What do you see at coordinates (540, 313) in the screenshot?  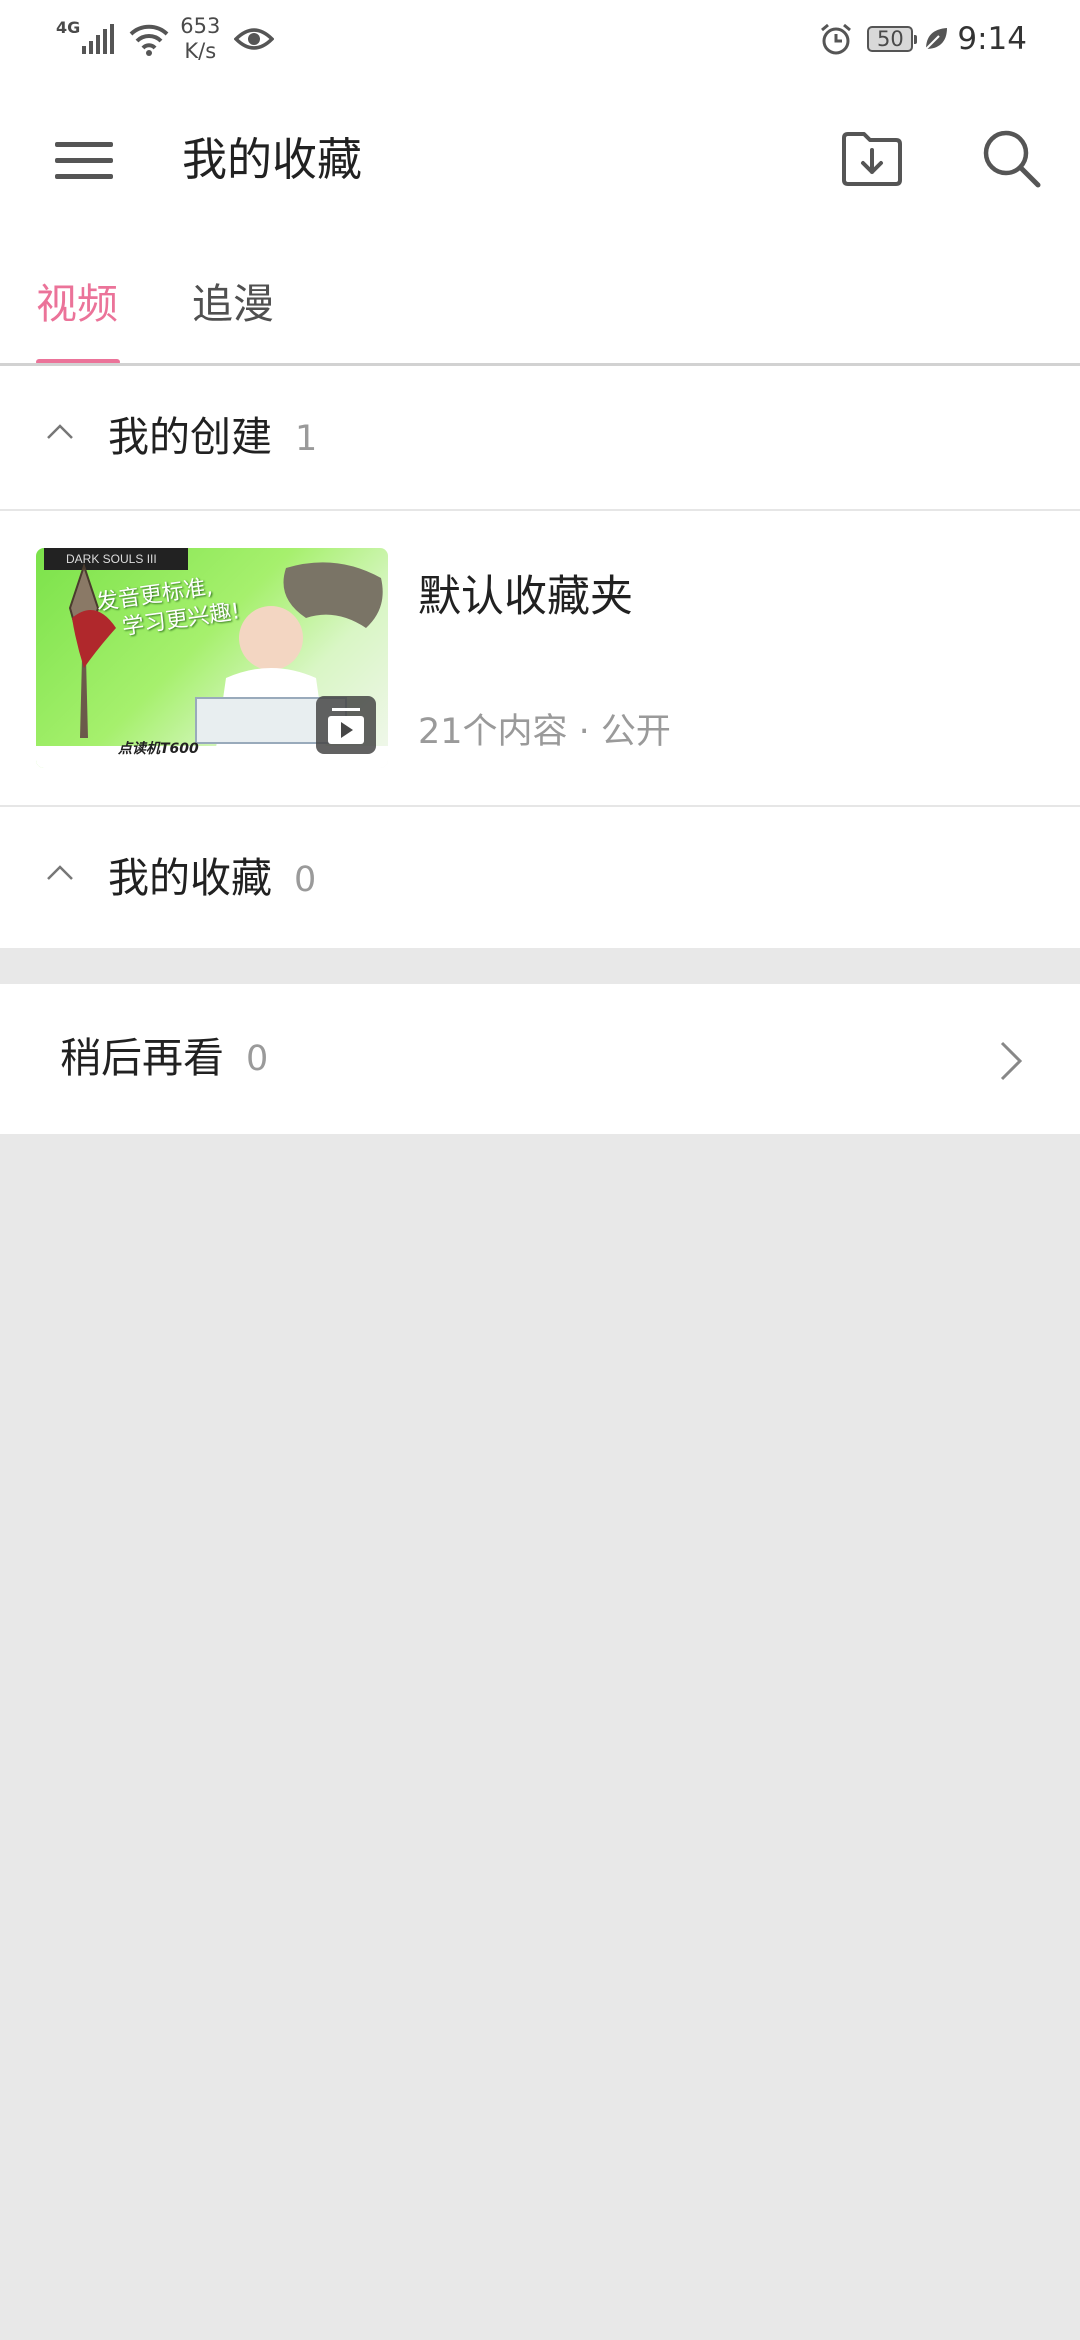 I see `tab-bar: 视频 追漫` at bounding box center [540, 313].